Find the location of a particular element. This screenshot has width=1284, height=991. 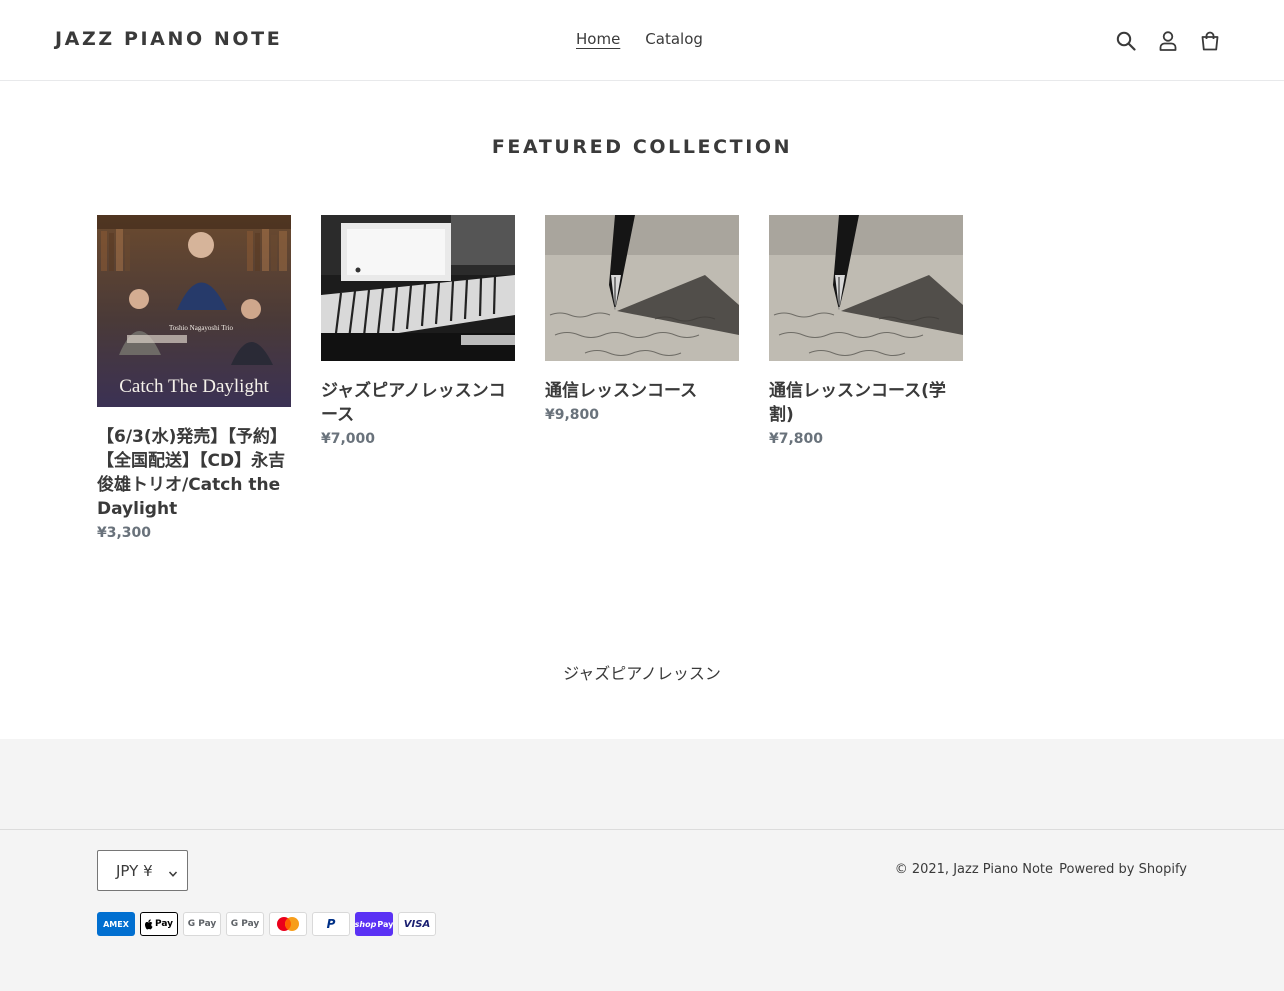

currency-selector: JPY ¥ is located at coordinates (142, 870).